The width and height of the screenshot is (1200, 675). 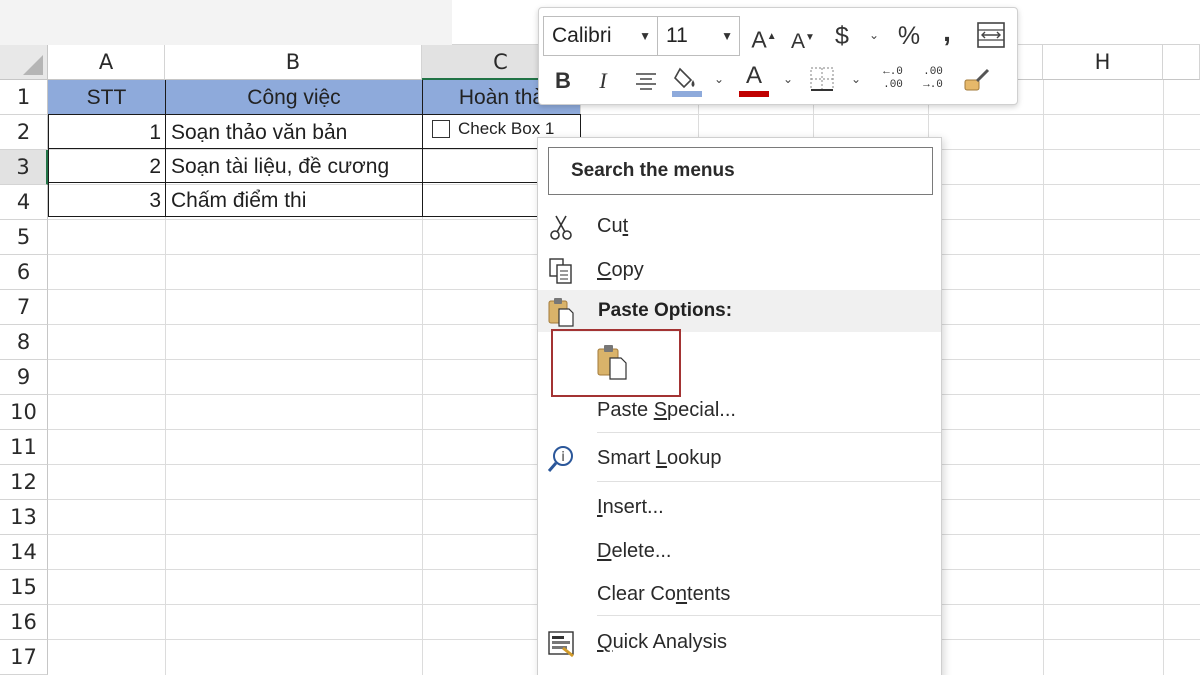 I want to click on row-header: 3, so click(x=24, y=167).